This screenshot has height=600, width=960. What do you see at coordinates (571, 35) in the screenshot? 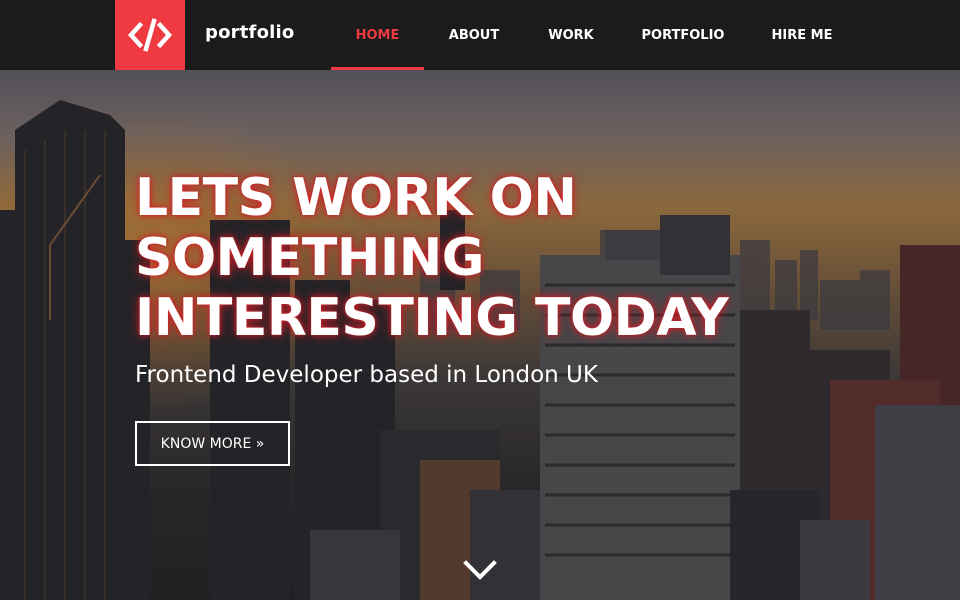
I see `nav-work: WORK` at bounding box center [571, 35].